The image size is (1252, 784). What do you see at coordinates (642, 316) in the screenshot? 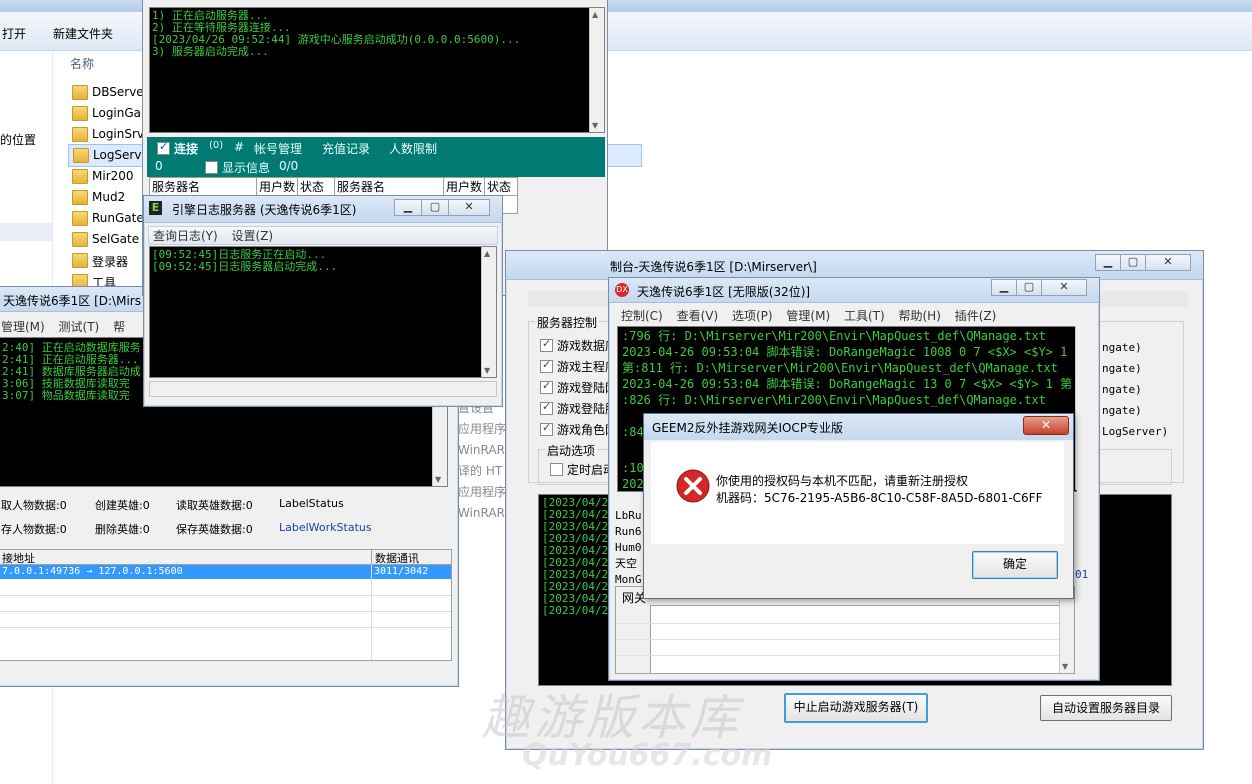
I see `menu-control: 控制(C)` at bounding box center [642, 316].